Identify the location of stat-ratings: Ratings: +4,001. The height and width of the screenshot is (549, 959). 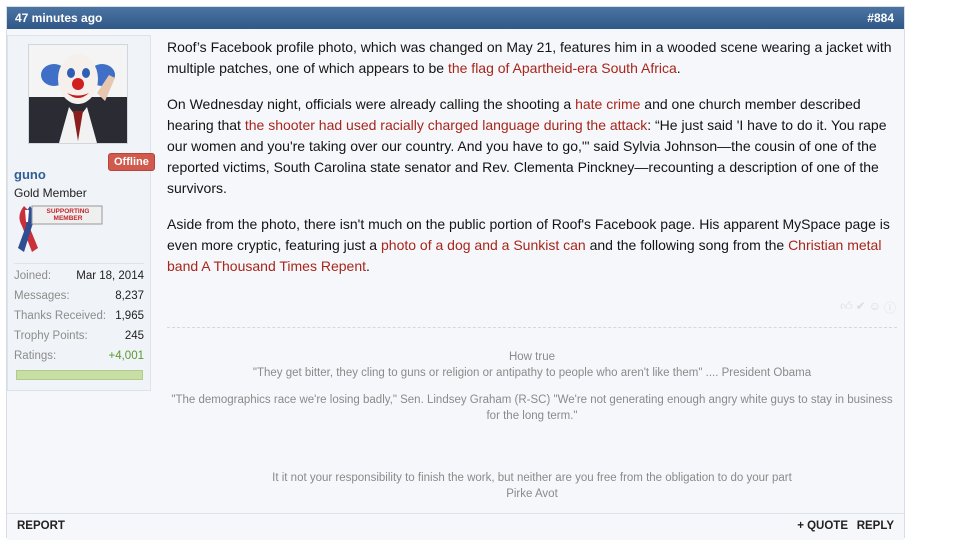
(79, 360).